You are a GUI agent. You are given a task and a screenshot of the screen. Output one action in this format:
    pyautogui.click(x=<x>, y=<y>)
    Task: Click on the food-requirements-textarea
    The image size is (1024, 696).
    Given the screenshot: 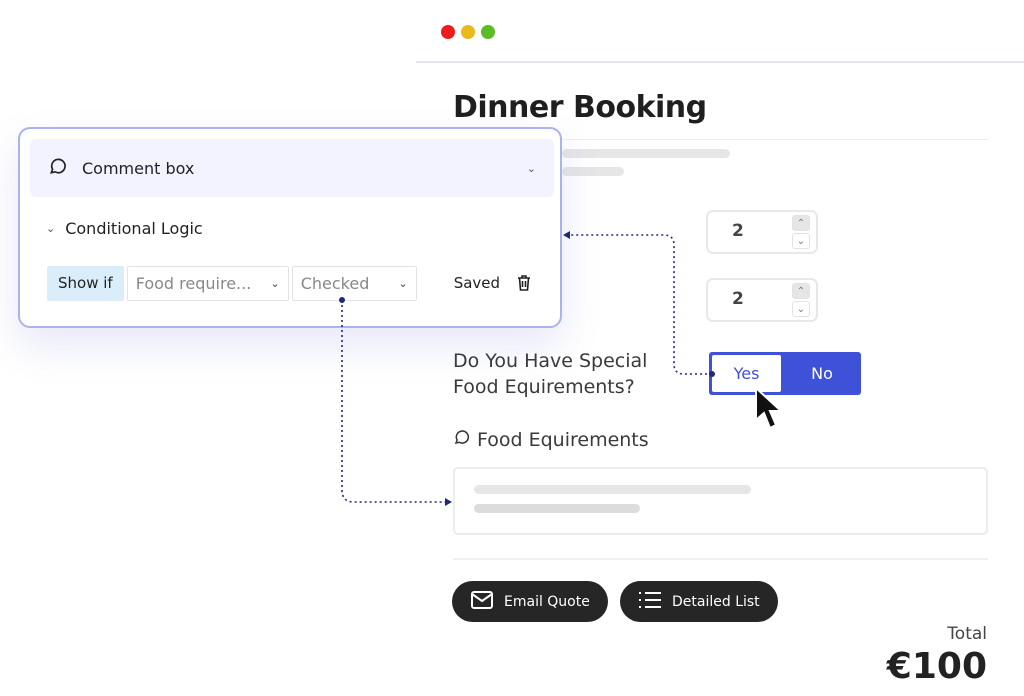 What is the action you would take?
    pyautogui.click(x=720, y=501)
    